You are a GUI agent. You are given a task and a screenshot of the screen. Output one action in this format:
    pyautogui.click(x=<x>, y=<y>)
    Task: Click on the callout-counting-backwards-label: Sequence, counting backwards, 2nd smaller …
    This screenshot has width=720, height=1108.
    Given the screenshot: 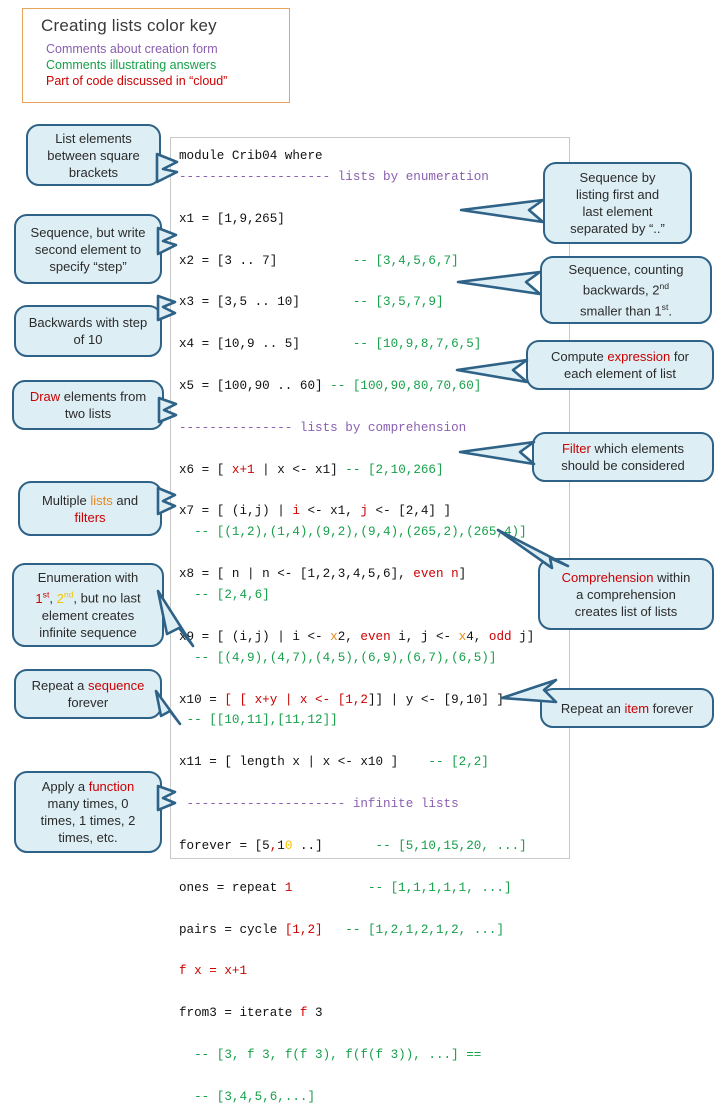 What is the action you would take?
    pyautogui.click(x=626, y=290)
    